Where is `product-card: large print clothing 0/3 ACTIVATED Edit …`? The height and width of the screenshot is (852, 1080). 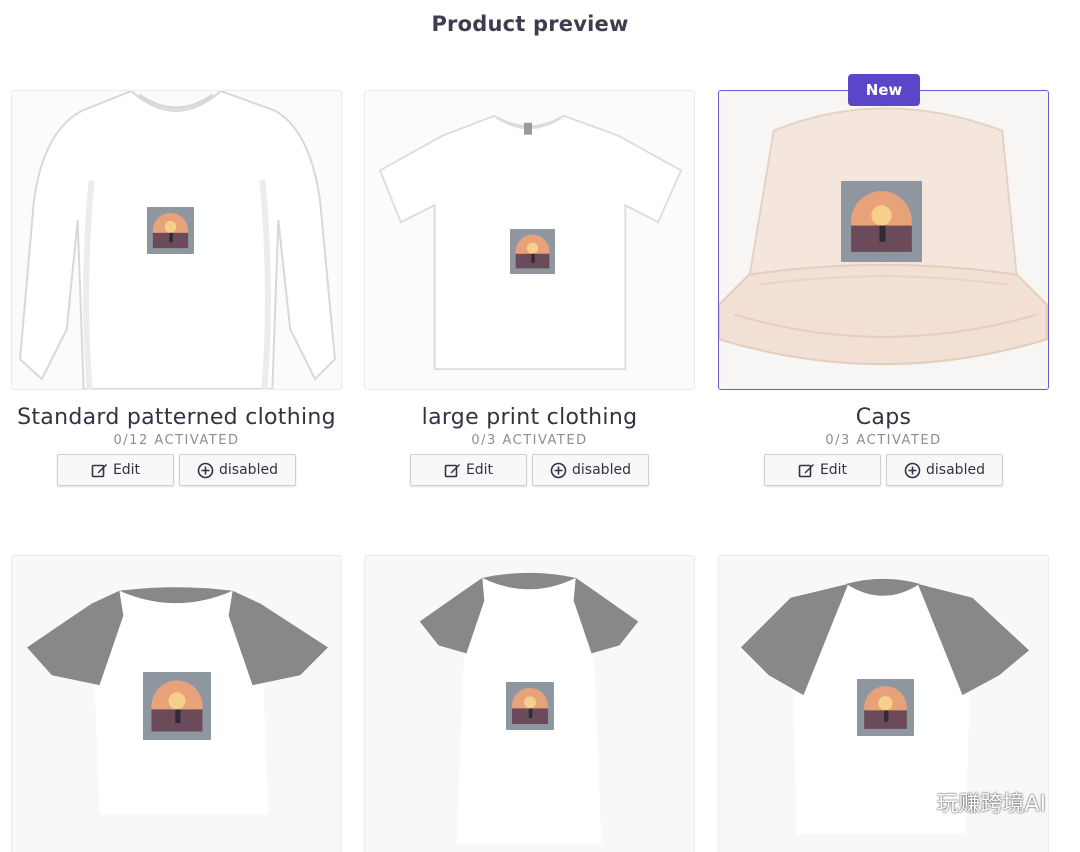
product-card: large print clothing 0/3 ACTIVATED Edit … is located at coordinates (529, 288).